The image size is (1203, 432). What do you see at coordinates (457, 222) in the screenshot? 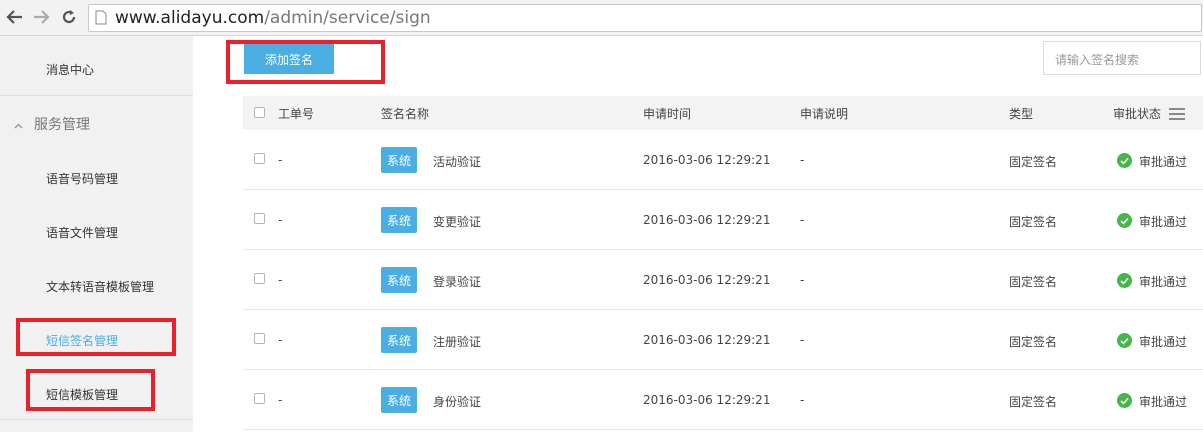
I see `sign-name: 变更验证` at bounding box center [457, 222].